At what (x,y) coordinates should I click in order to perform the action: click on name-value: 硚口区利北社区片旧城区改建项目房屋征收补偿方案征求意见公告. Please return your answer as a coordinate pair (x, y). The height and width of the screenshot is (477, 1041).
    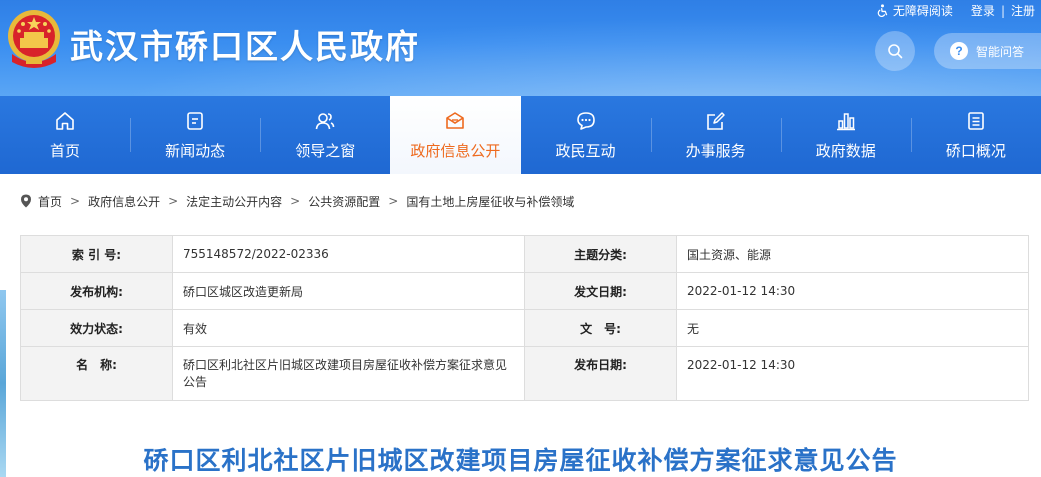
    Looking at the image, I should click on (348, 373).